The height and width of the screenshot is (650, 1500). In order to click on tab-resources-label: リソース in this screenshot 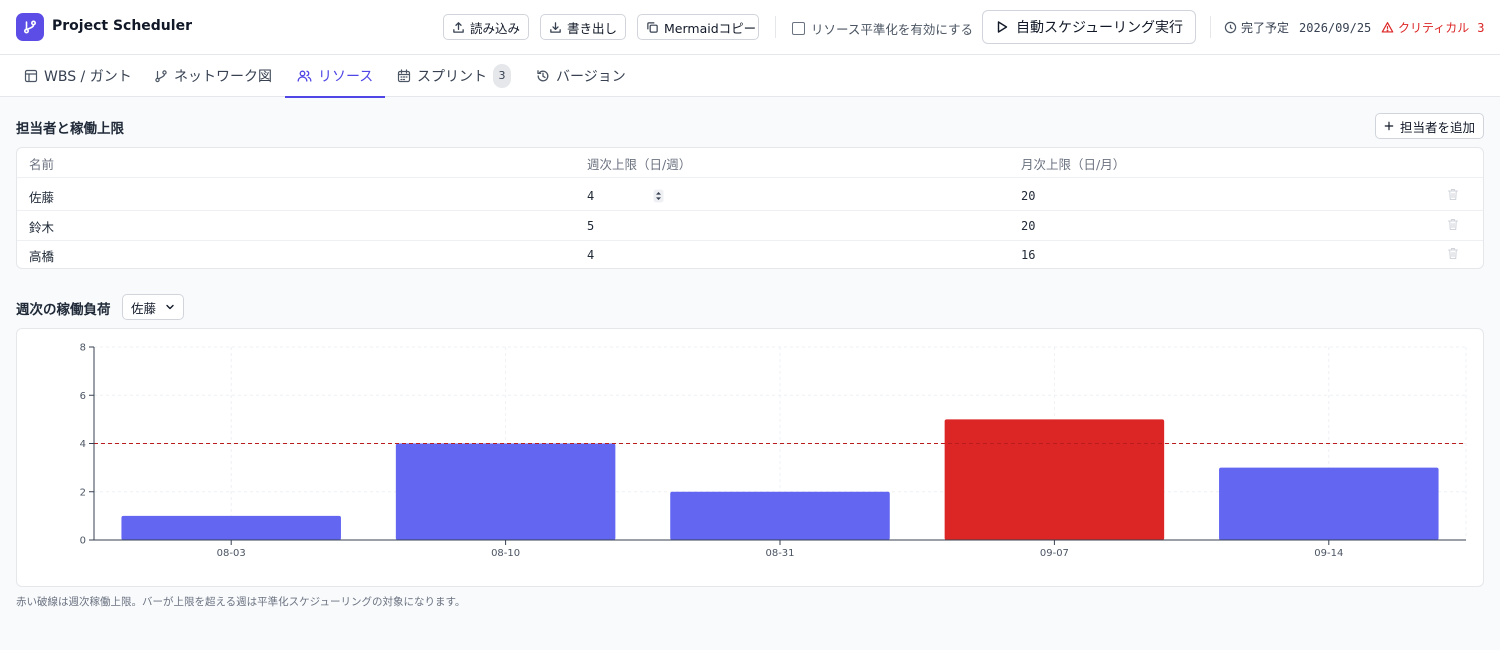, I will do `click(346, 77)`.